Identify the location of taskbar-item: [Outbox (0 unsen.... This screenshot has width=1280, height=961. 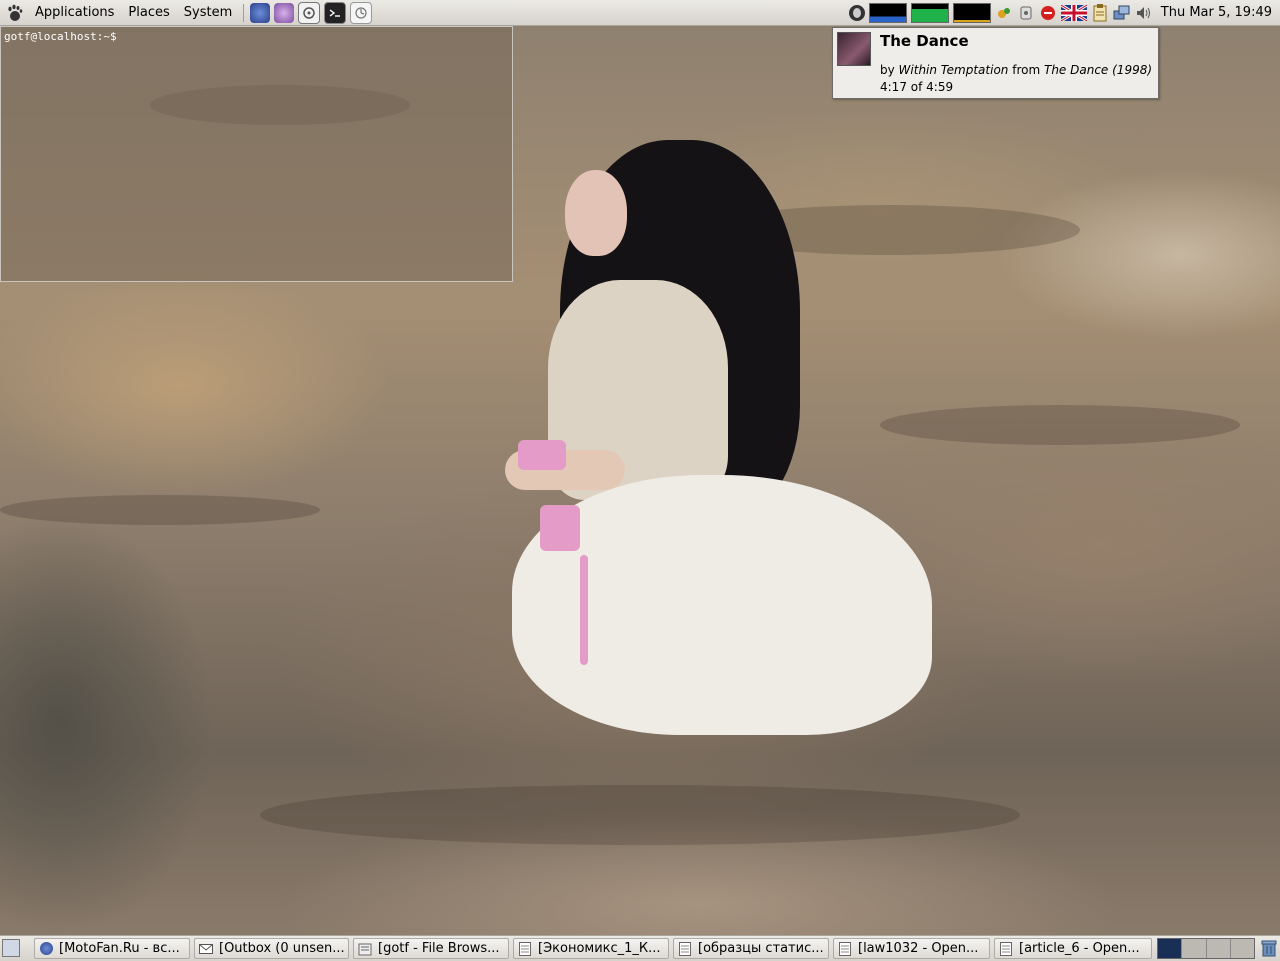
(271, 948).